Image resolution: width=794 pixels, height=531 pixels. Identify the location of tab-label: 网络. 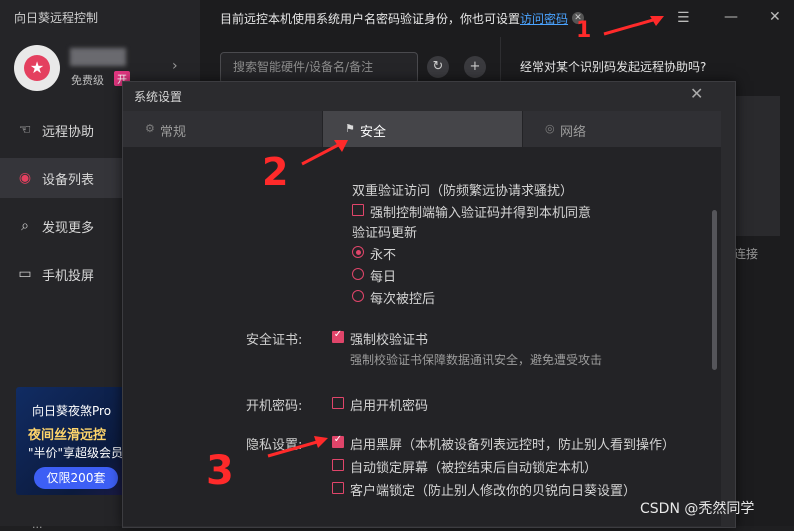
(573, 132).